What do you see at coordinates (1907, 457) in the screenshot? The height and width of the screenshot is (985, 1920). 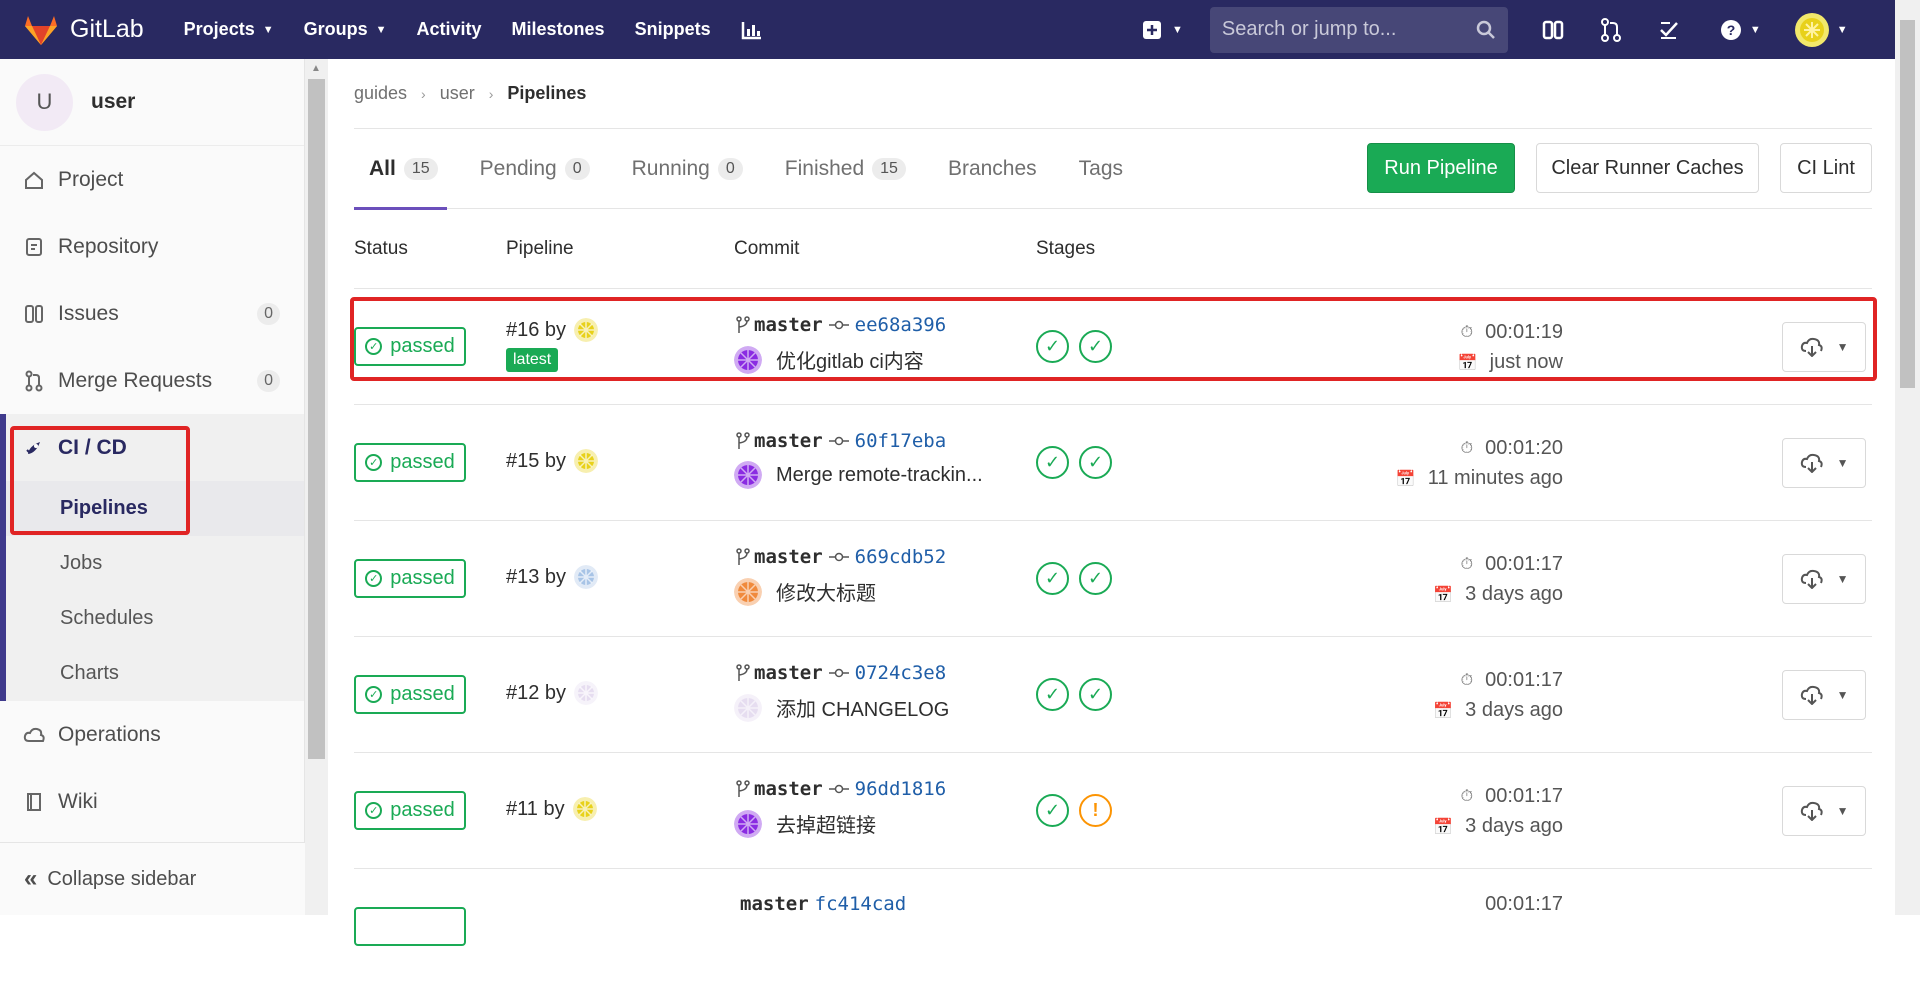 I see `page-scrollbar` at bounding box center [1907, 457].